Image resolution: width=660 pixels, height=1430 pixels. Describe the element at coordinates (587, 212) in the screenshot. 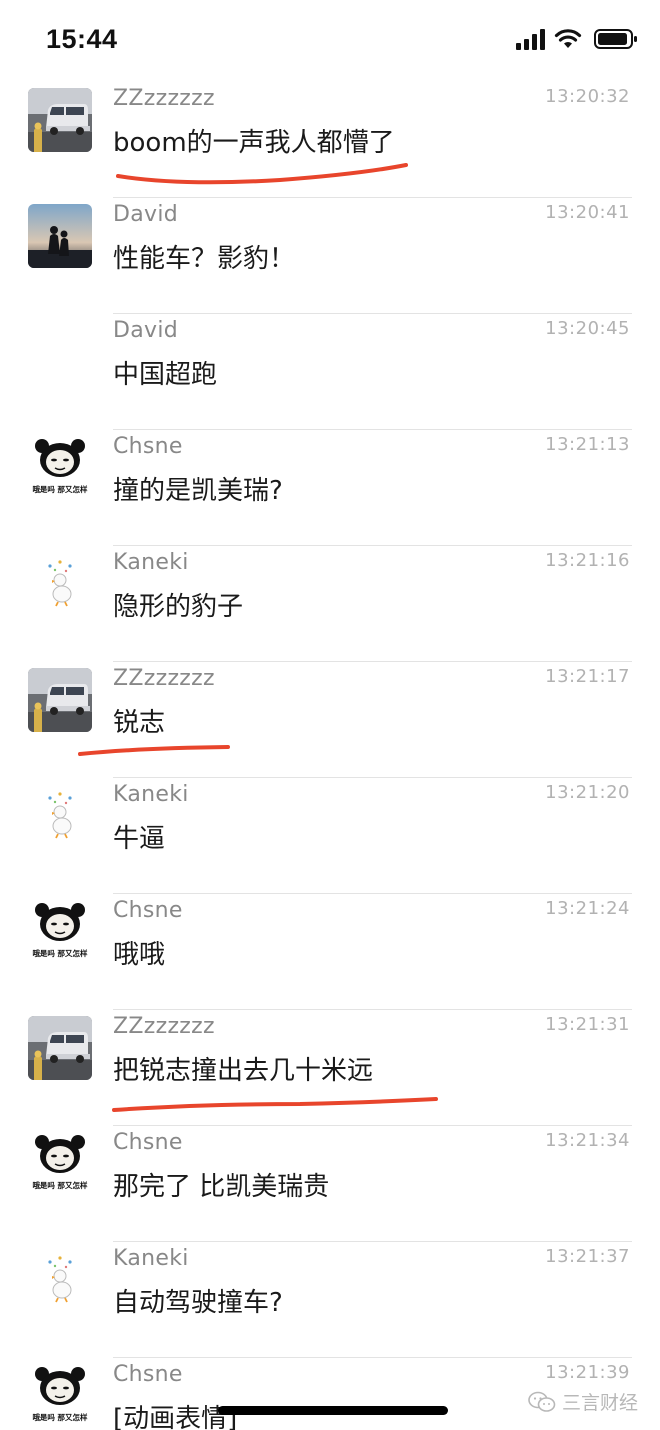

I see `message-timestamp: 13:20:41` at that location.